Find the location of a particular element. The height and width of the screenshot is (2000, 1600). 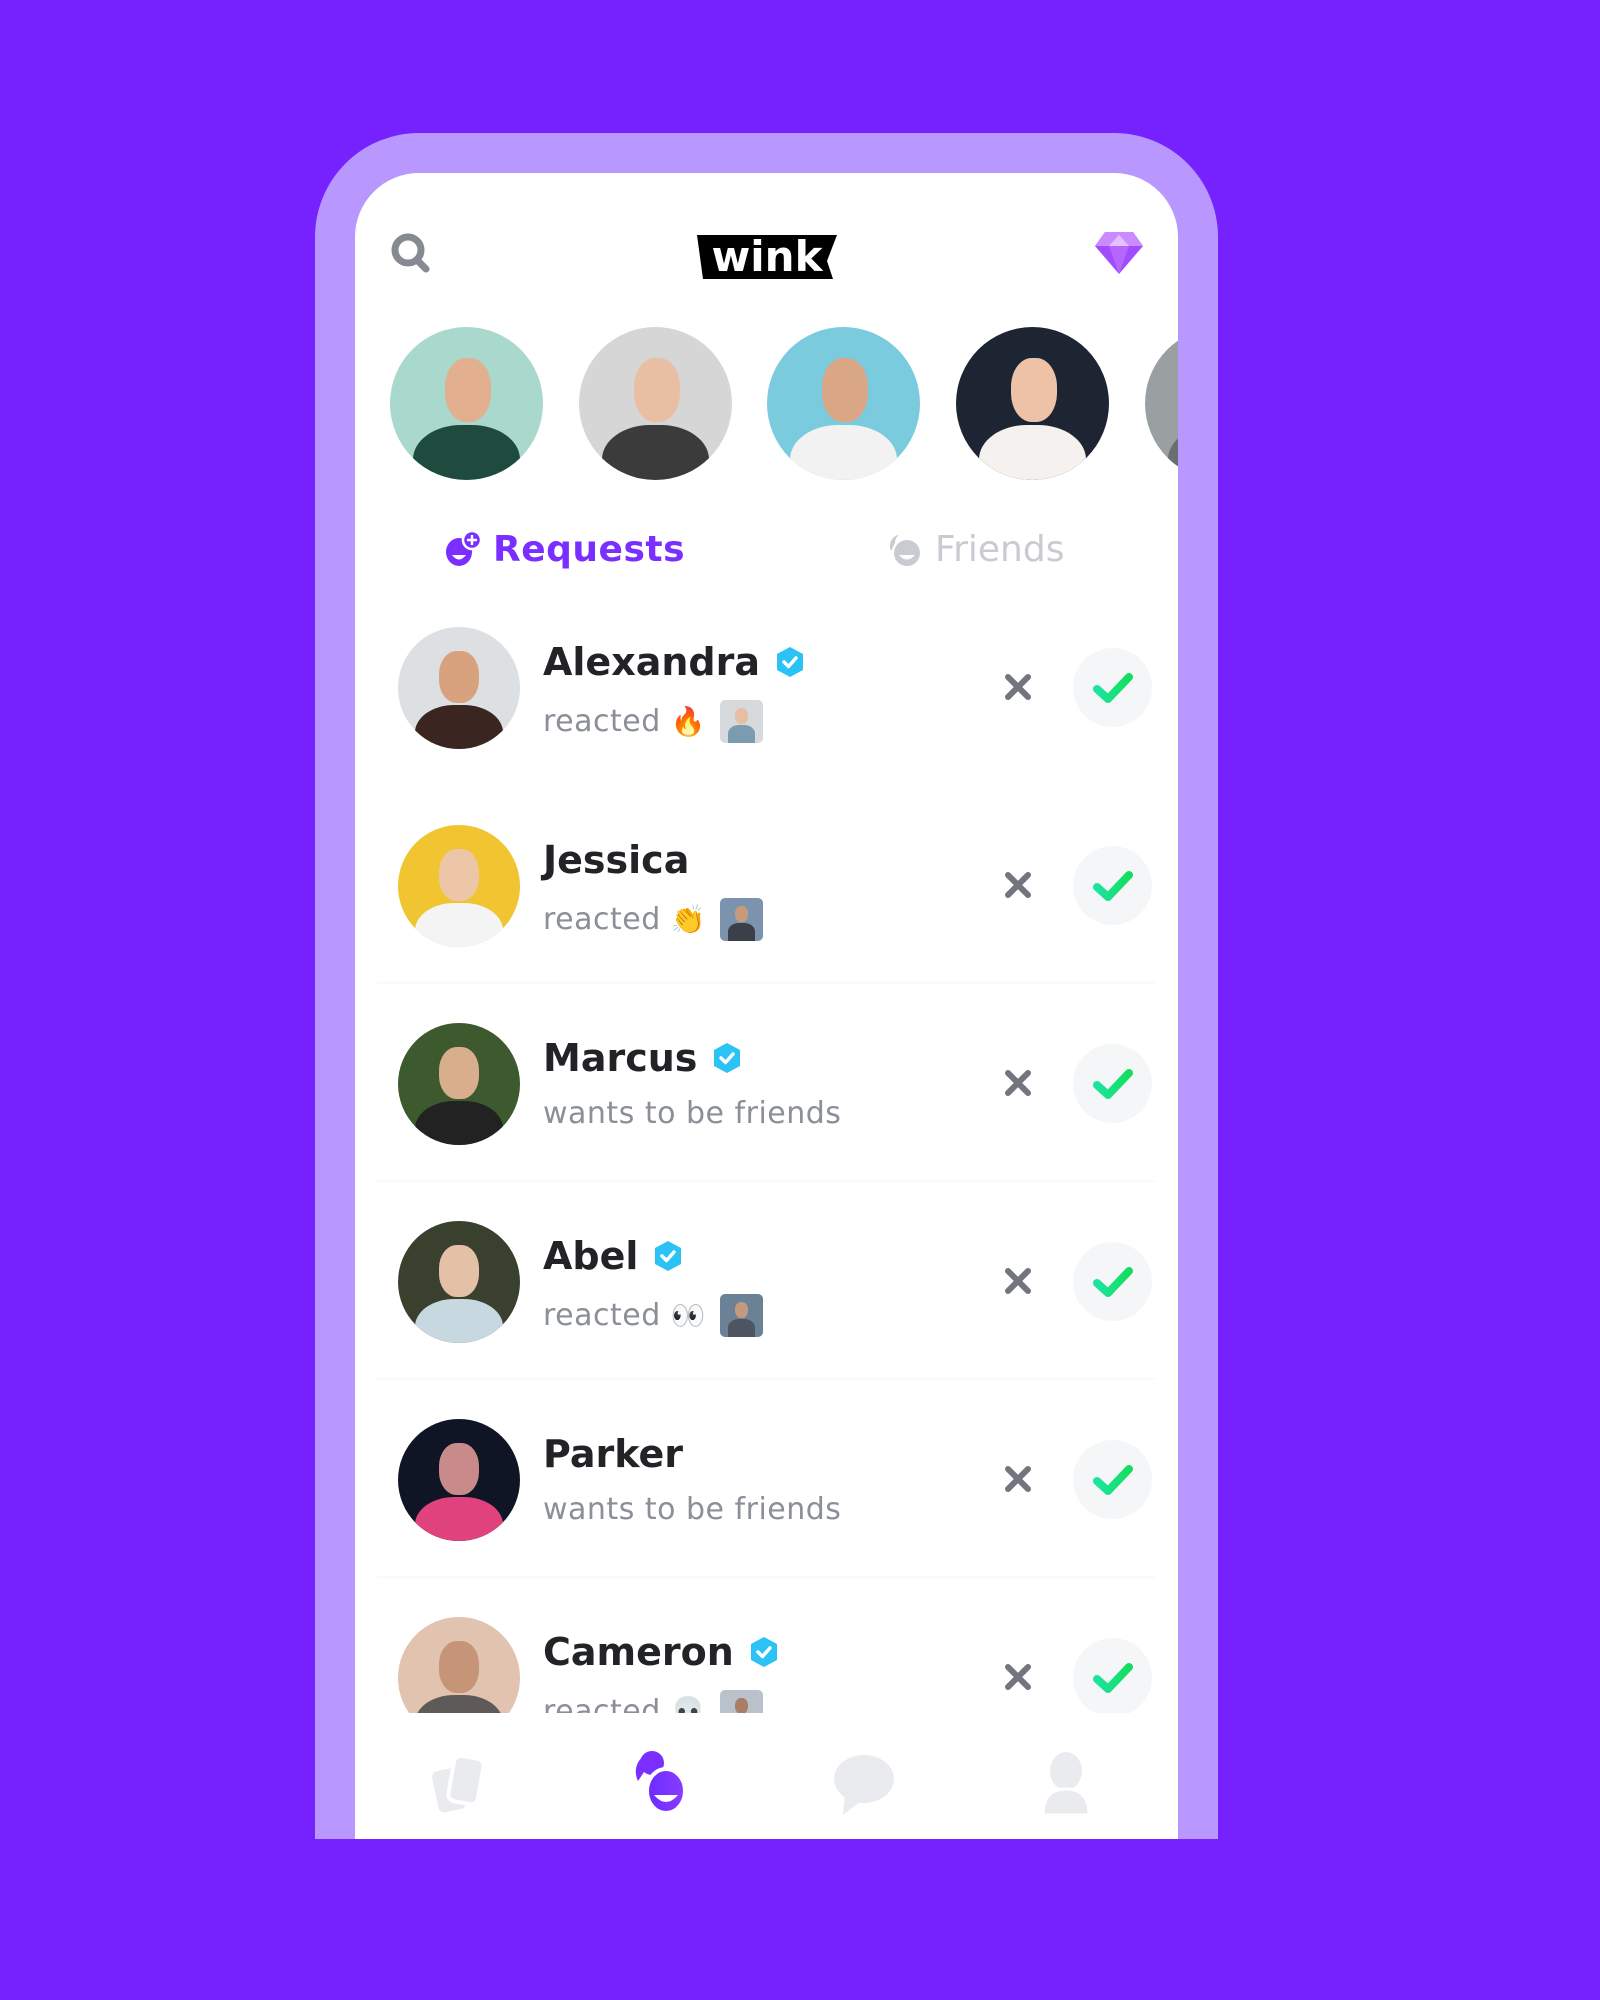

tab-friends-label: Friends is located at coordinates (1000, 549).